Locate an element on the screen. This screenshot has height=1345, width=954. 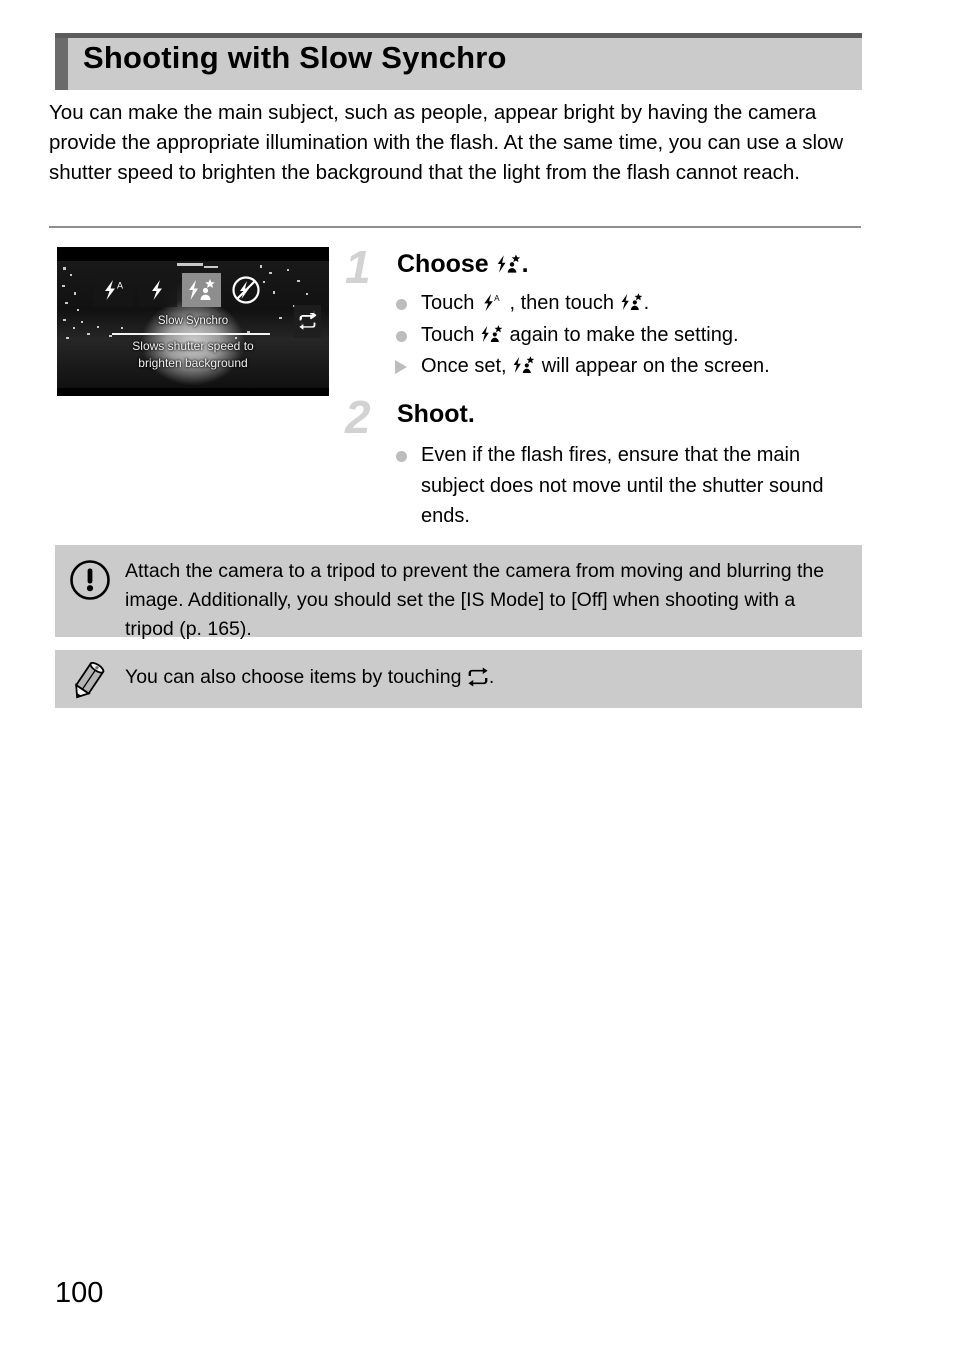
step-1-number: 1 is located at coordinates (358, 267).